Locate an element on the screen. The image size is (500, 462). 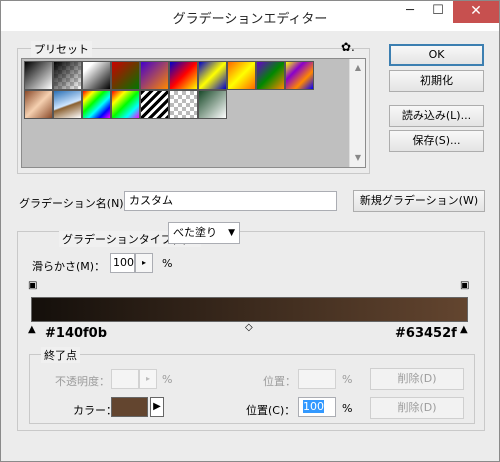
smoothness-label: 滑らかさ(M)： is located at coordinates (69, 266).